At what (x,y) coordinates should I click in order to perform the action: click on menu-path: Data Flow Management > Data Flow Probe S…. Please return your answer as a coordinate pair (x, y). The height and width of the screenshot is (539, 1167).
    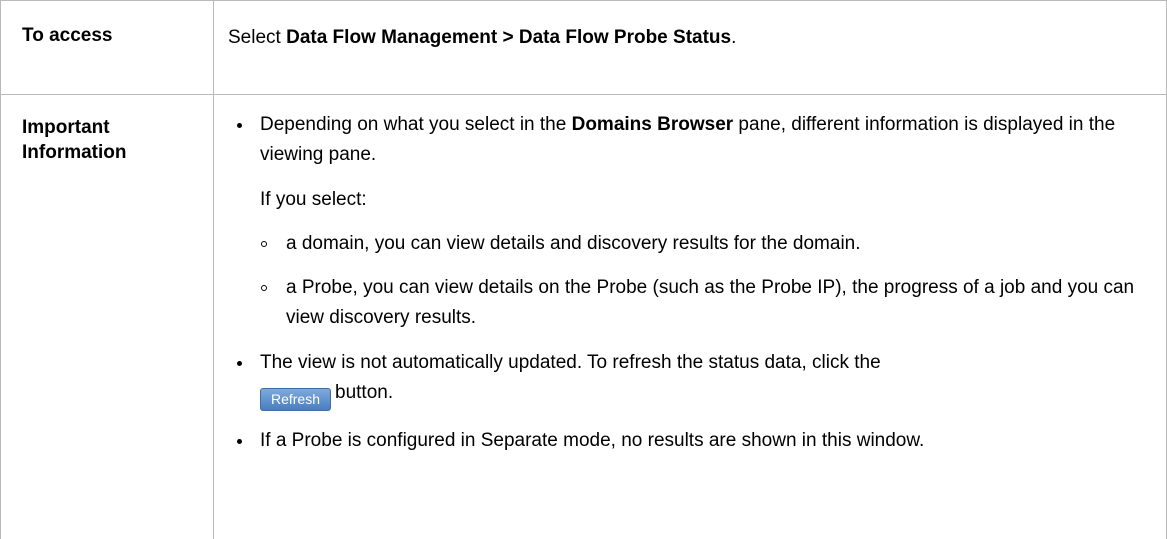
    Looking at the image, I should click on (508, 37).